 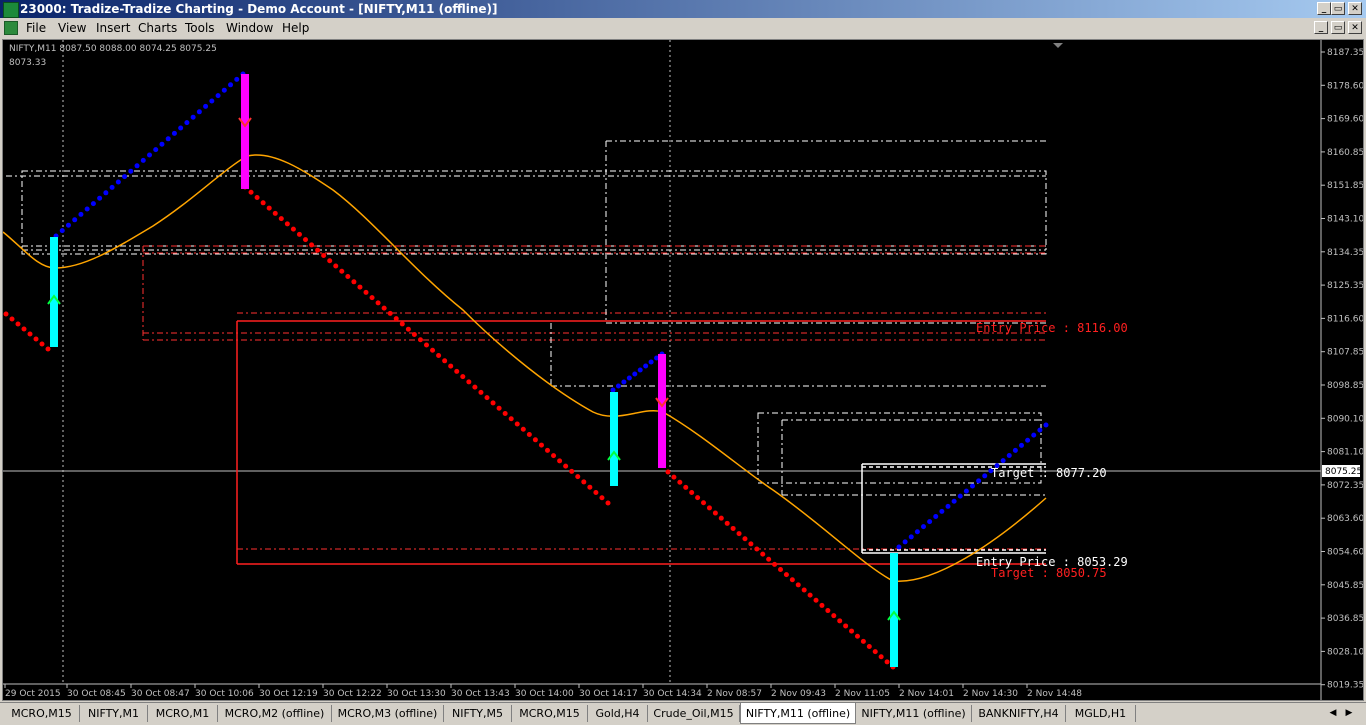 What do you see at coordinates (36, 28) in the screenshot?
I see `menu-file: File` at bounding box center [36, 28].